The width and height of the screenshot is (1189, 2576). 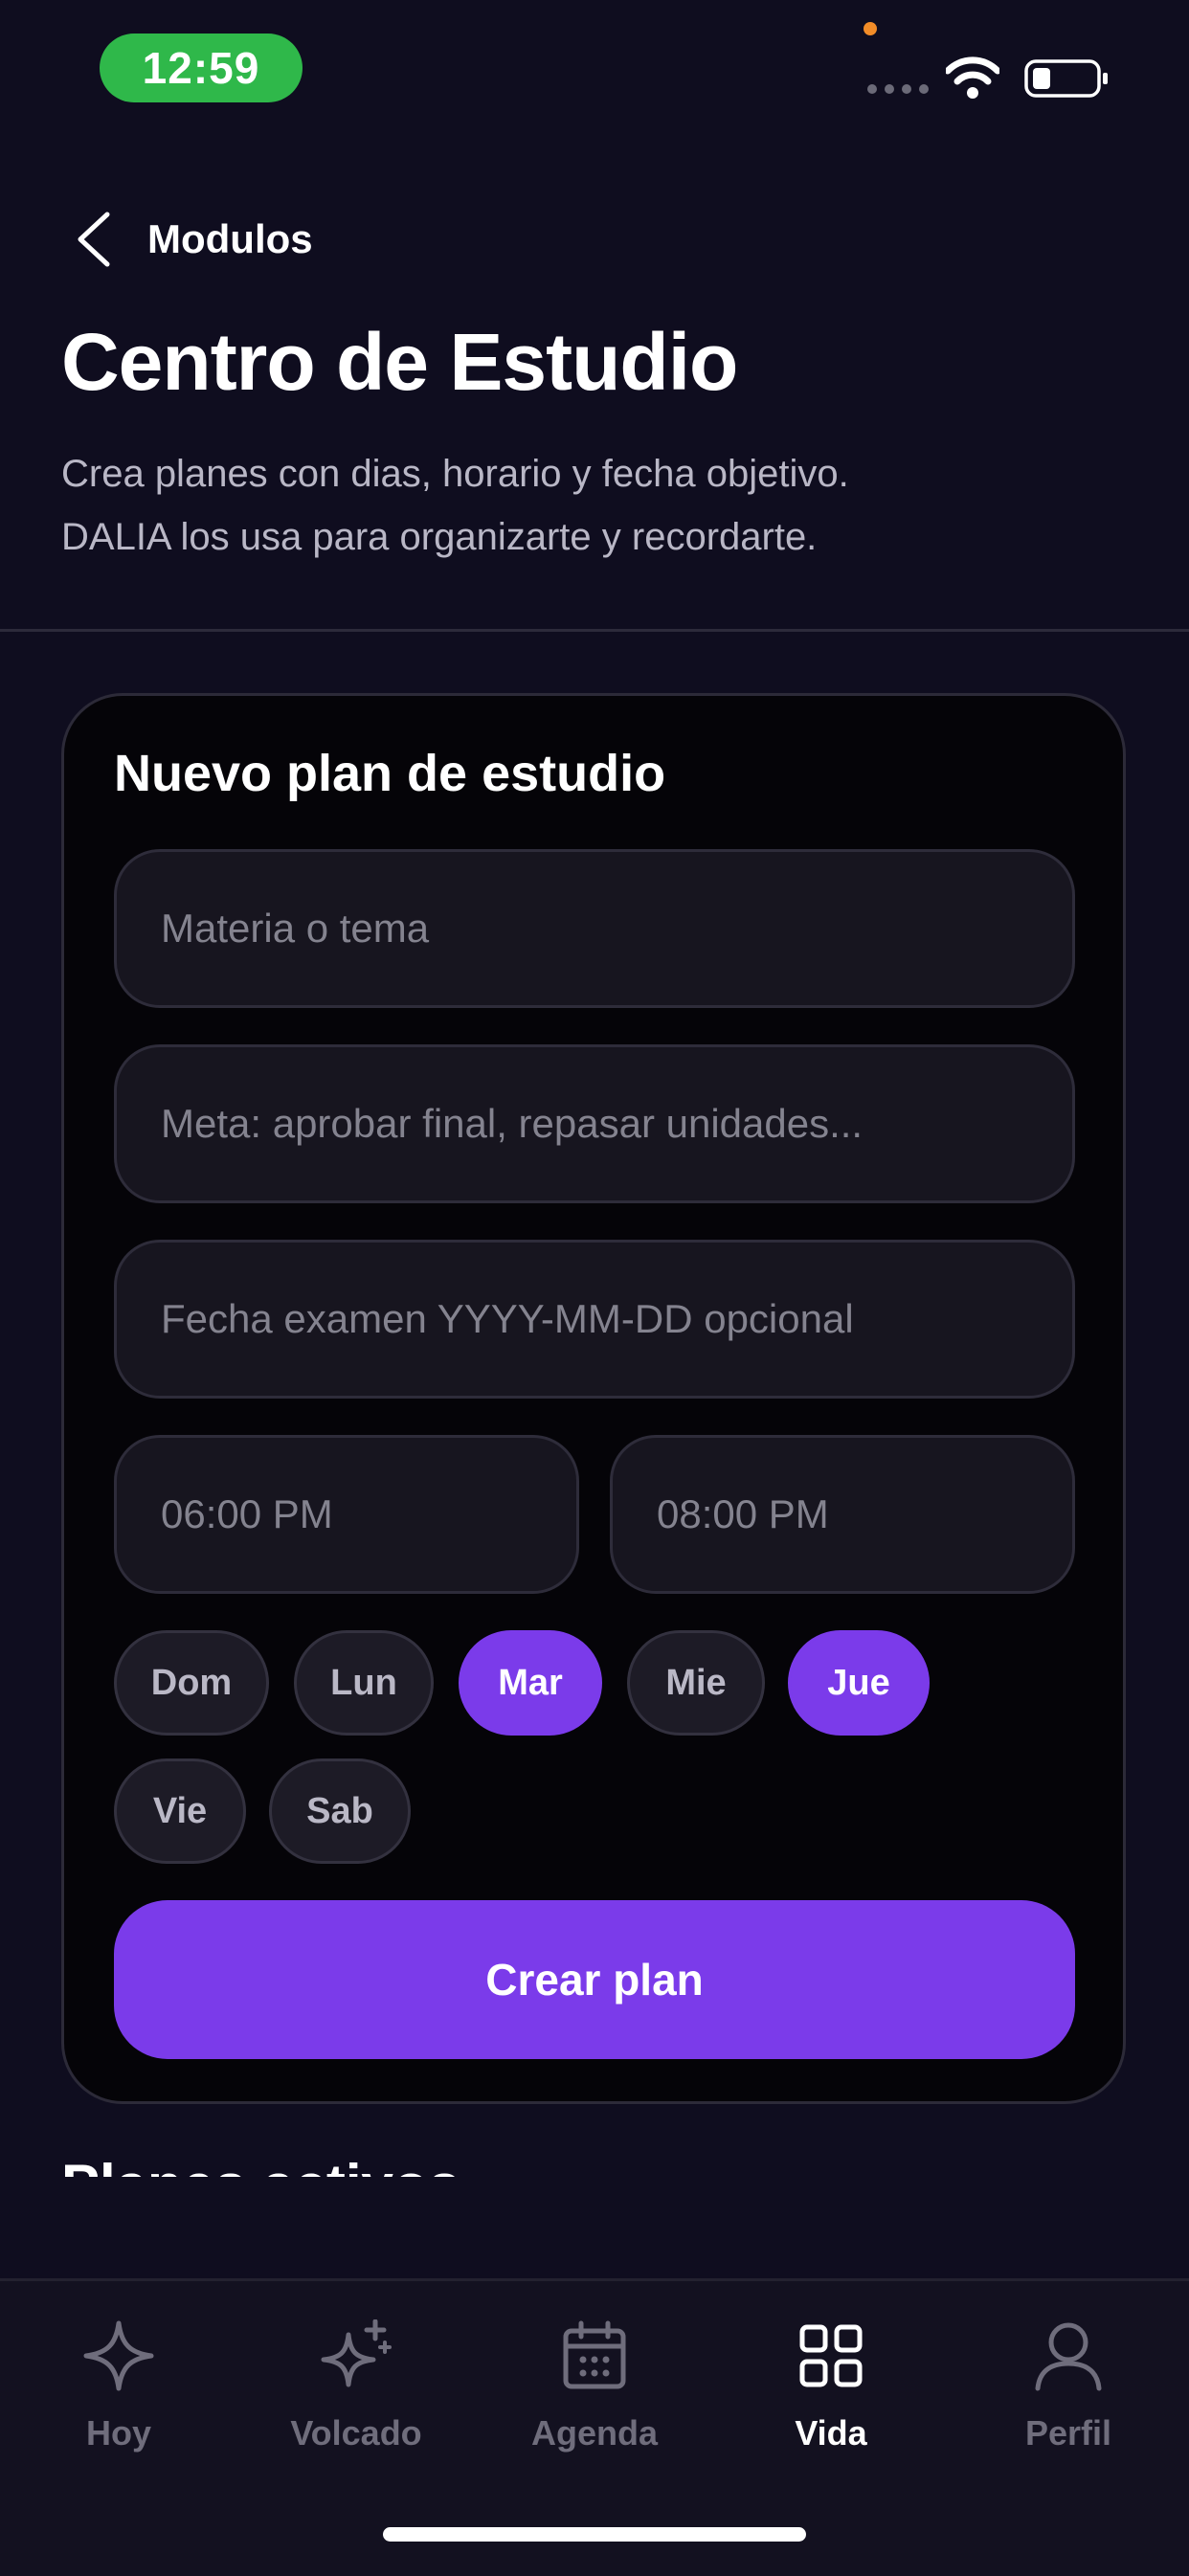 What do you see at coordinates (1068, 2433) in the screenshot?
I see `tab-label: Perfil` at bounding box center [1068, 2433].